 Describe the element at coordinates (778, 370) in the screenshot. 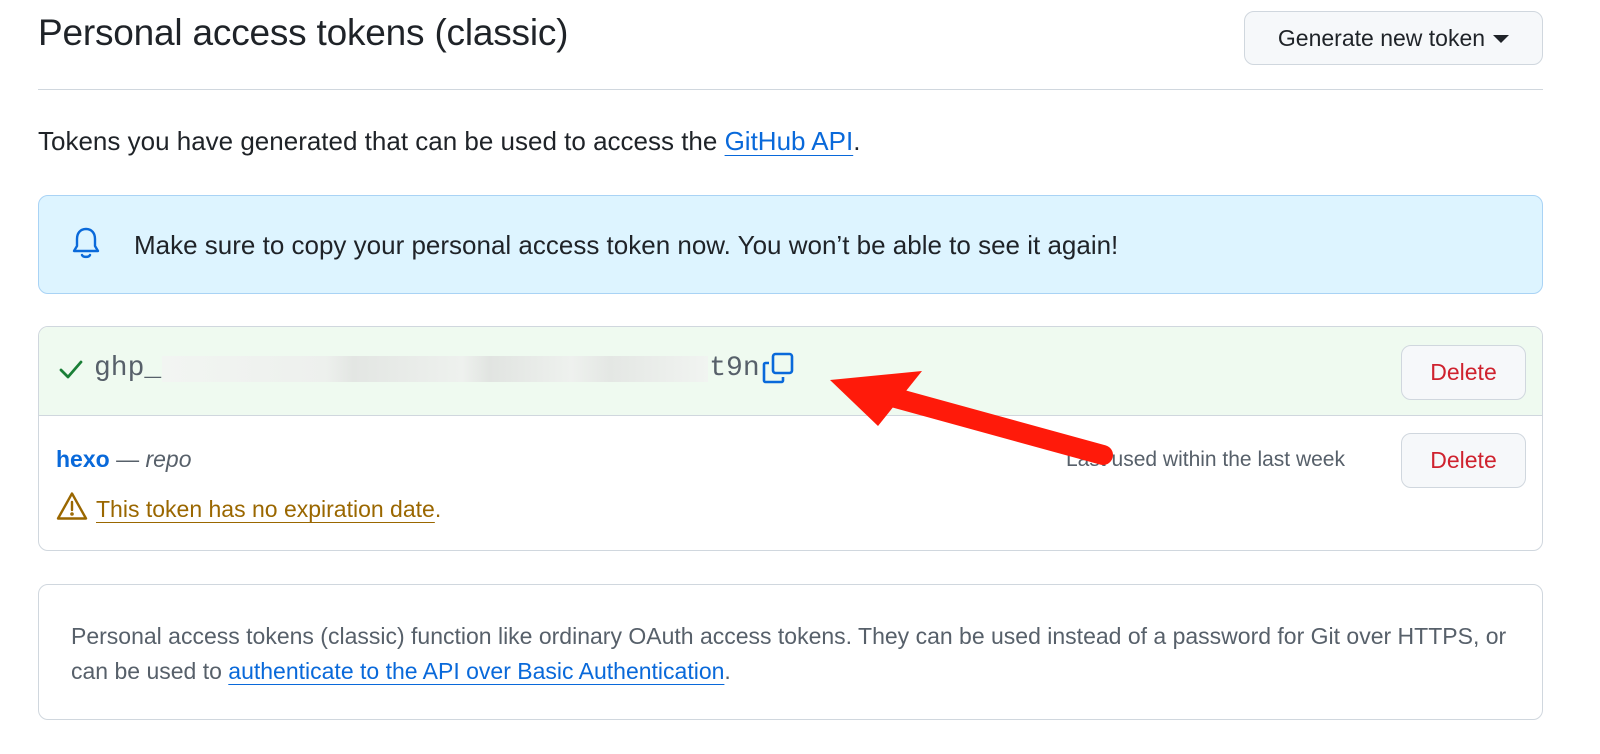

I see `copy-icon` at that location.